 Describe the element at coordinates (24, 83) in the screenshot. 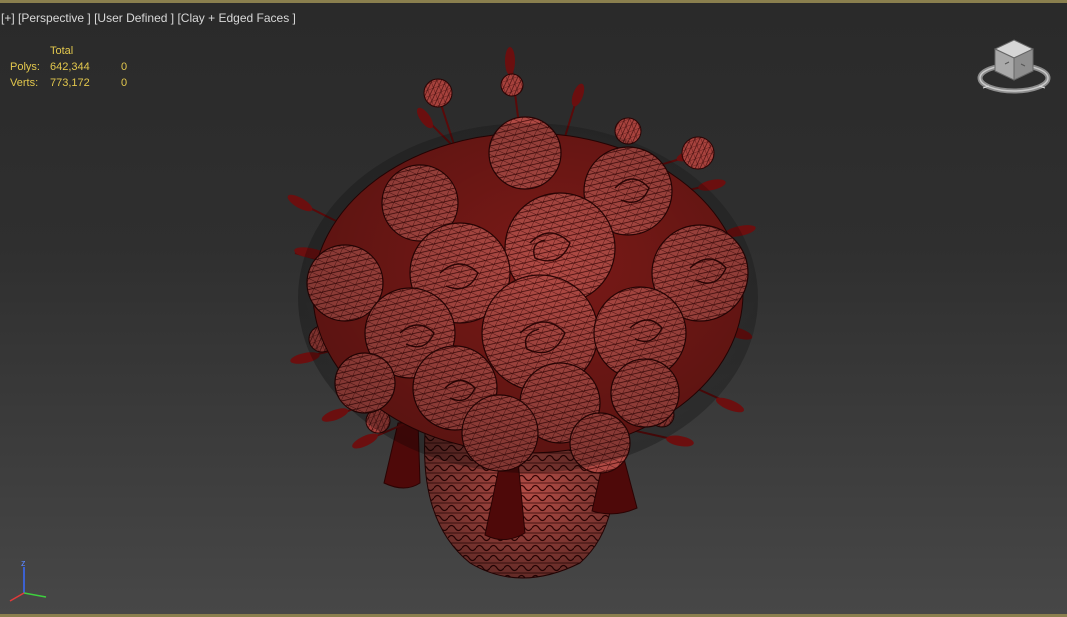

I see `stats-label: Verts:` at that location.